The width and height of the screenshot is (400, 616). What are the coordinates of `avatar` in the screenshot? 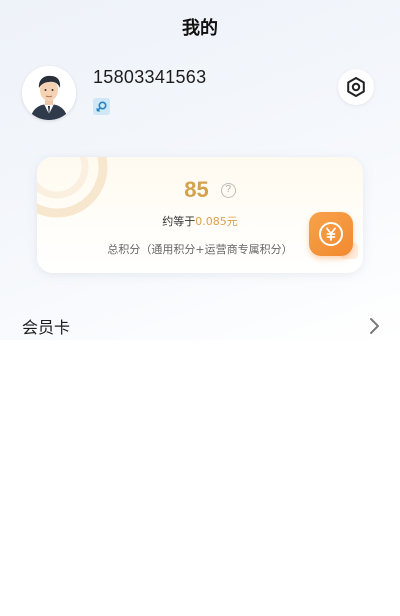 It's located at (49, 93).